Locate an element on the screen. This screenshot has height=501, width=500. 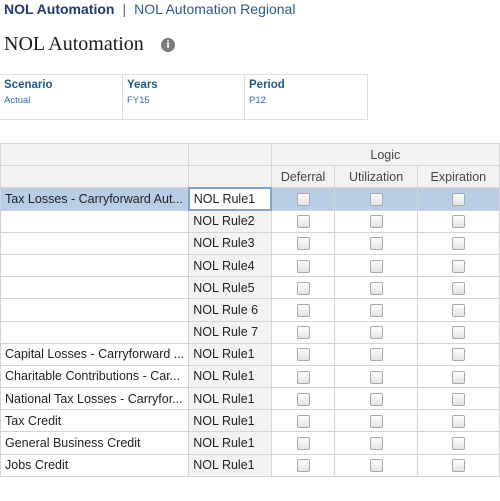
row-label: Tax Credit is located at coordinates (95, 421).